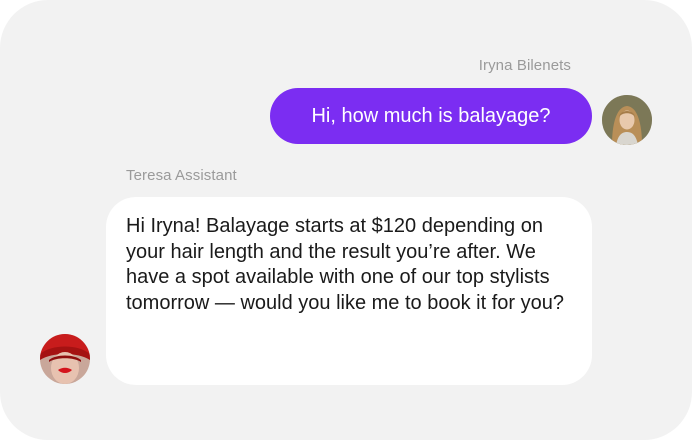 The height and width of the screenshot is (440, 692). I want to click on user-message-text: Hi, how much is balayage?, so click(431, 115).